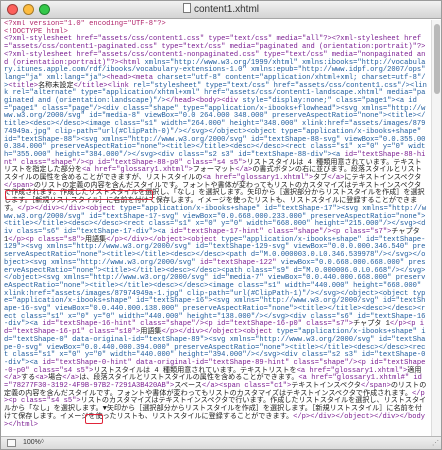 This screenshot has height=450, width=442. I want to click on highlight-box-top, so click(79, 195).